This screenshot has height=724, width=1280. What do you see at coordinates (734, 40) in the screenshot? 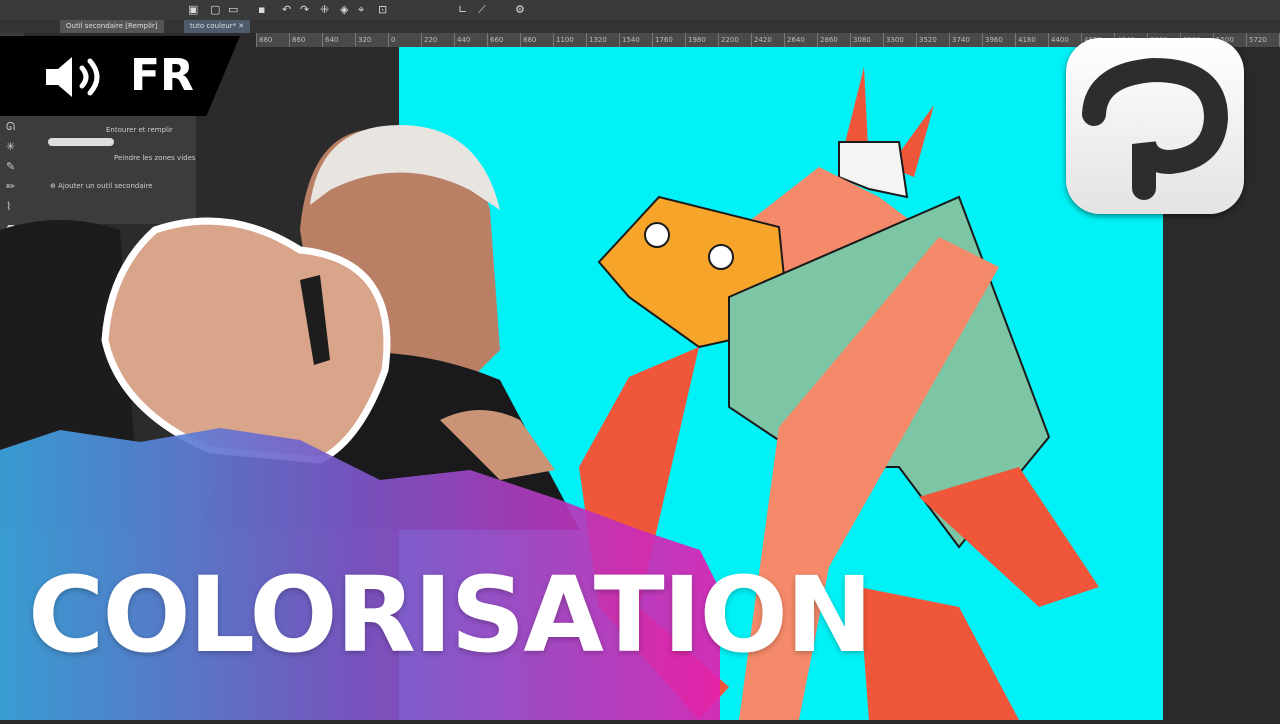
I see `ruler-tick: 2200` at bounding box center [734, 40].